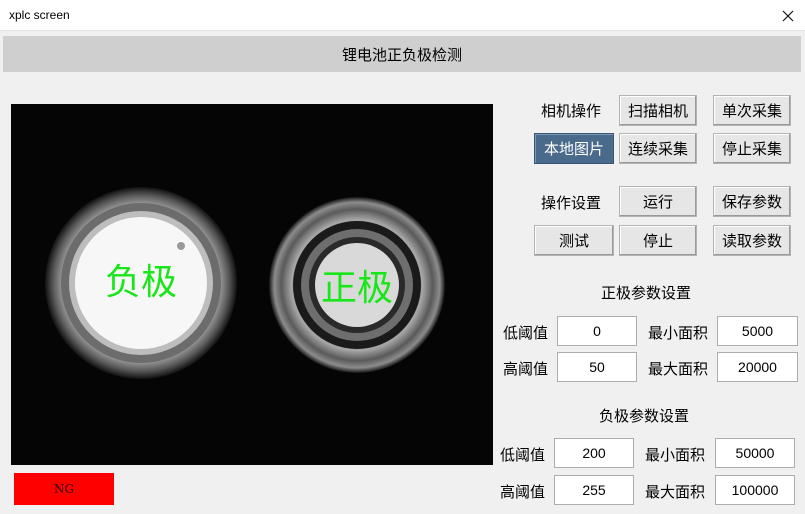  Describe the element at coordinates (523, 455) in the screenshot. I see `negative-low-threshold-label: 低阈值` at that location.